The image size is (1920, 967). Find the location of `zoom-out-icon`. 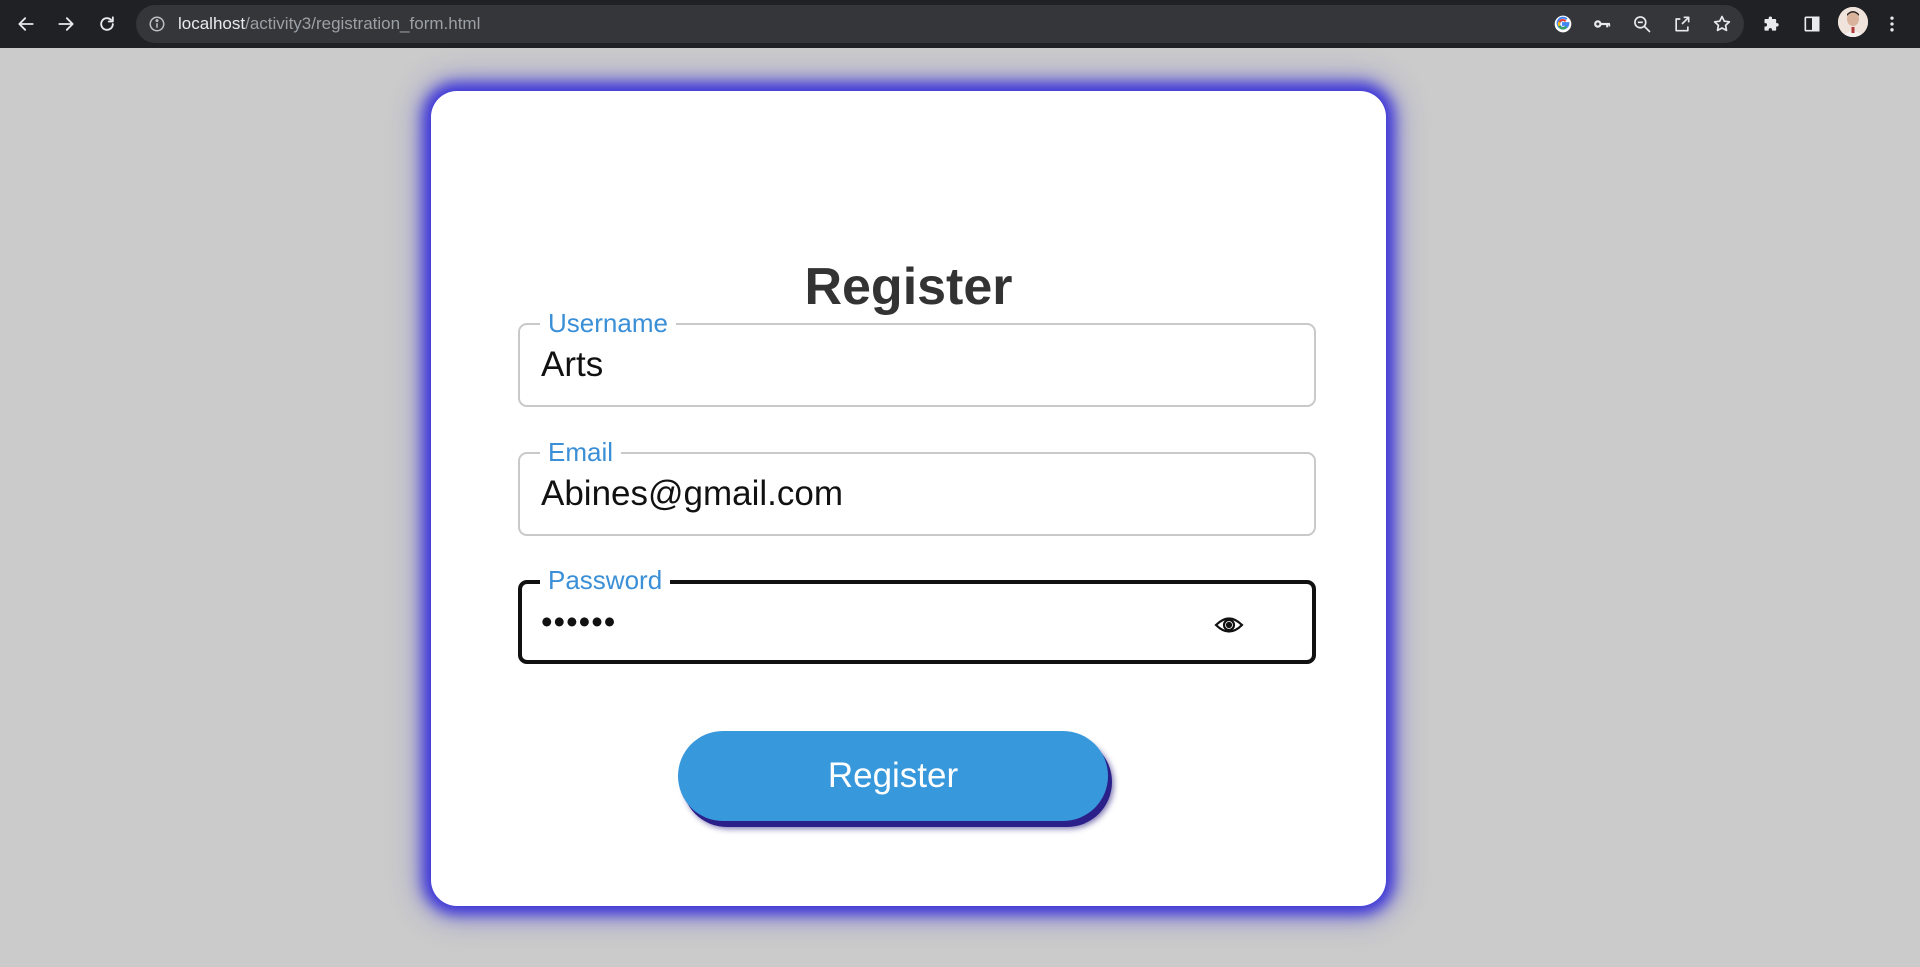

zoom-out-icon is located at coordinates (1642, 24).